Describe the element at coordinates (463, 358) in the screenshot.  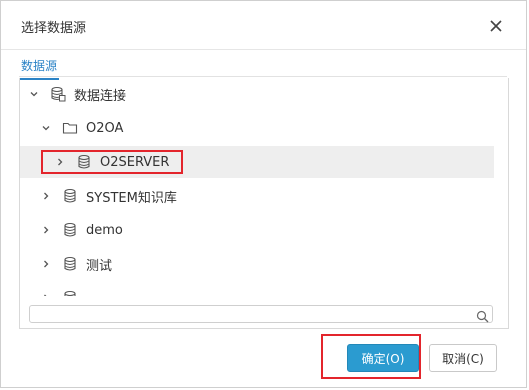
I see `cancel-button: 取消(C)` at that location.